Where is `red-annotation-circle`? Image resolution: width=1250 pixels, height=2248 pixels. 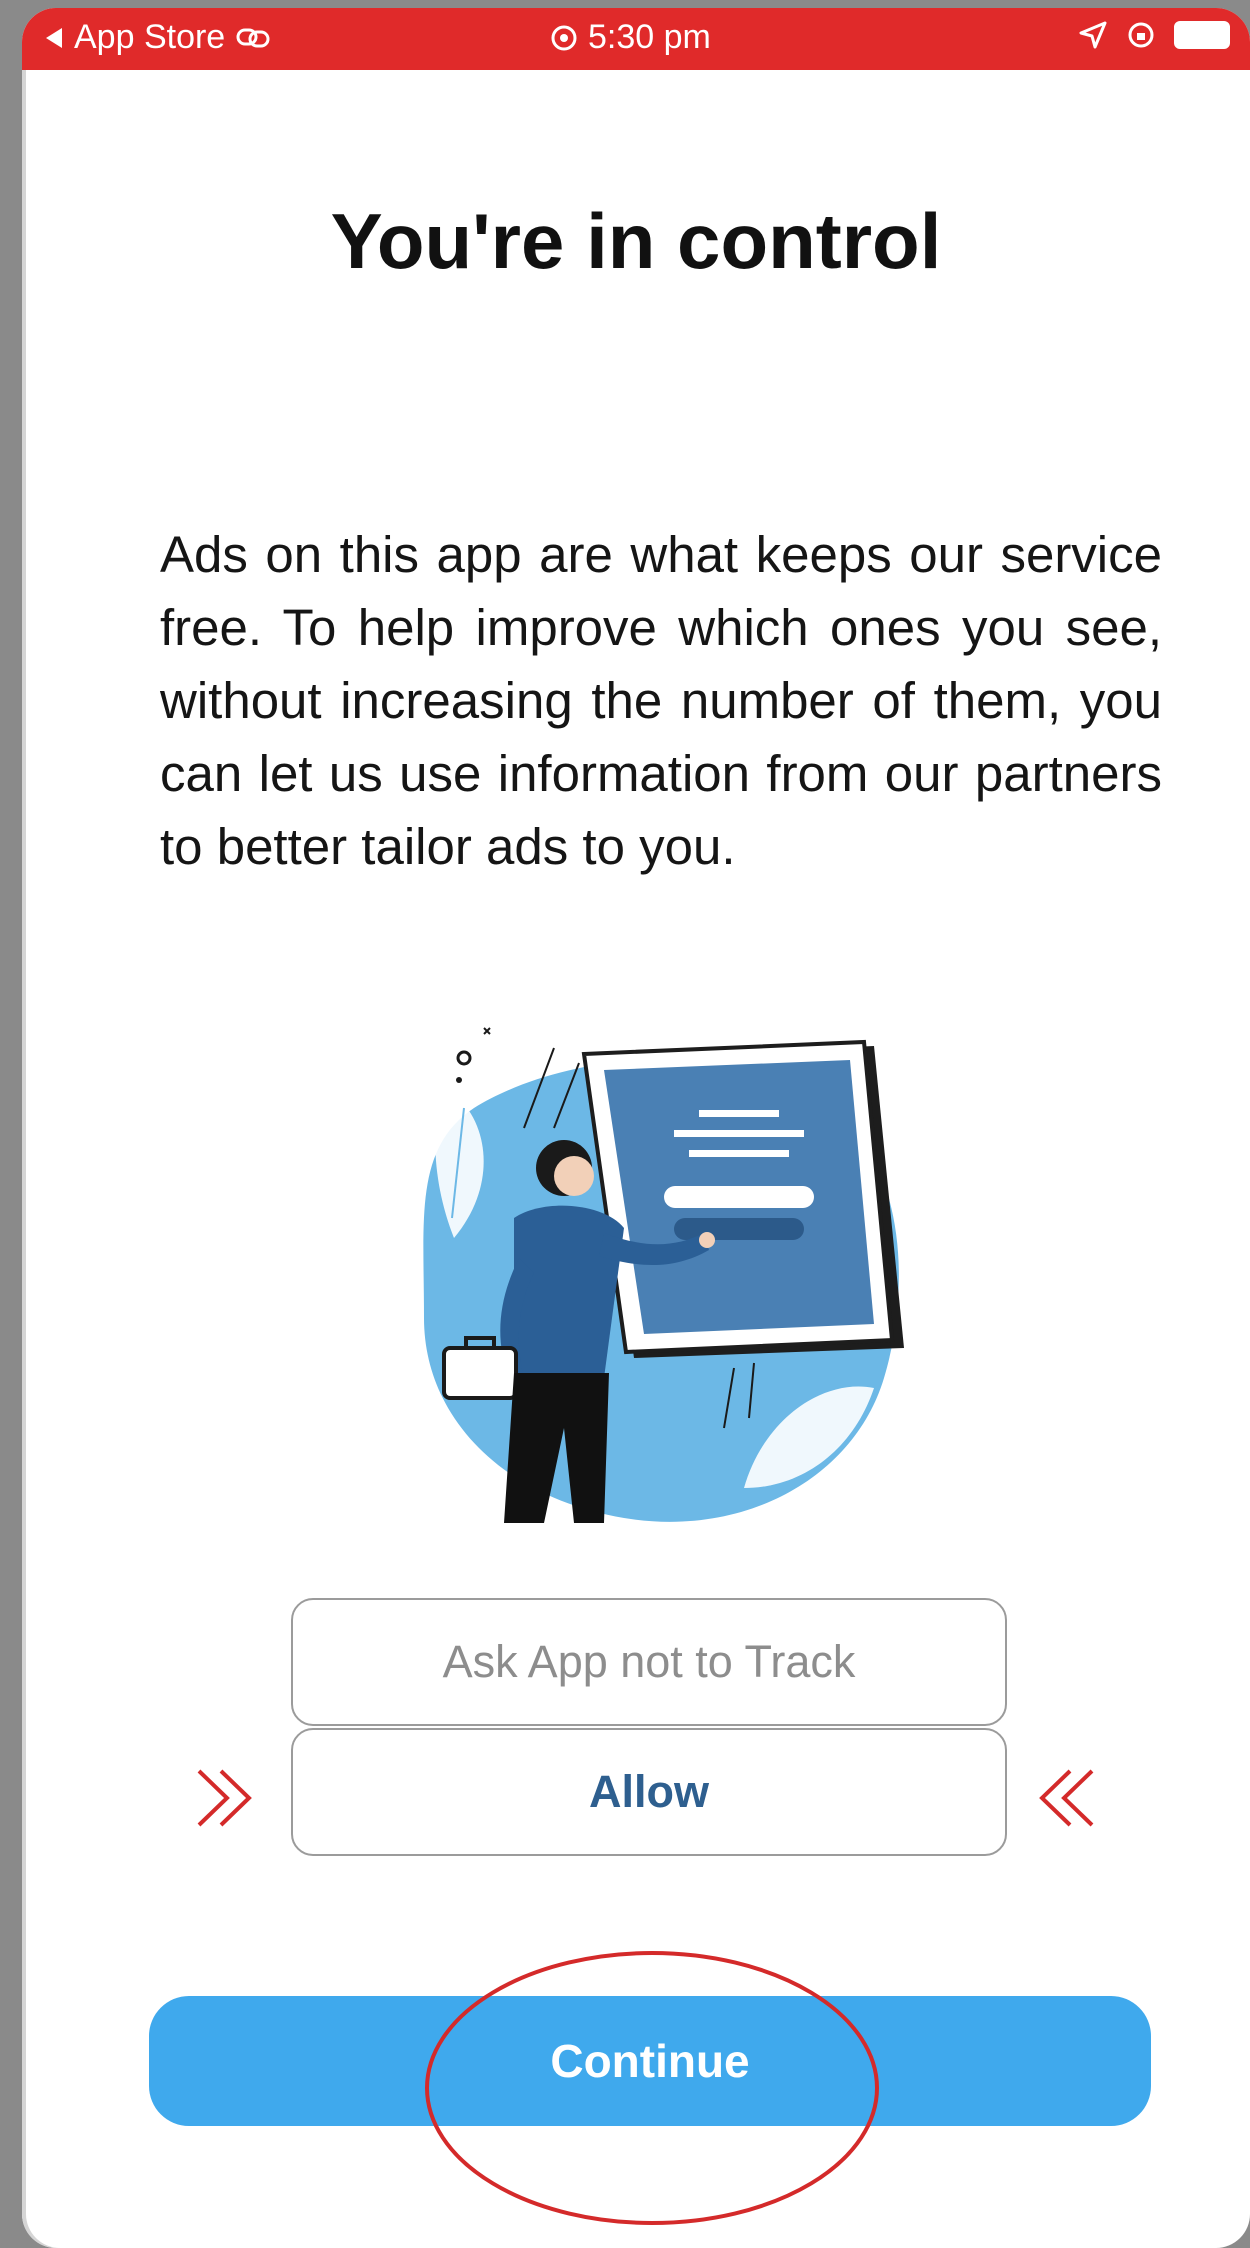
red-annotation-circle is located at coordinates (652, 2088).